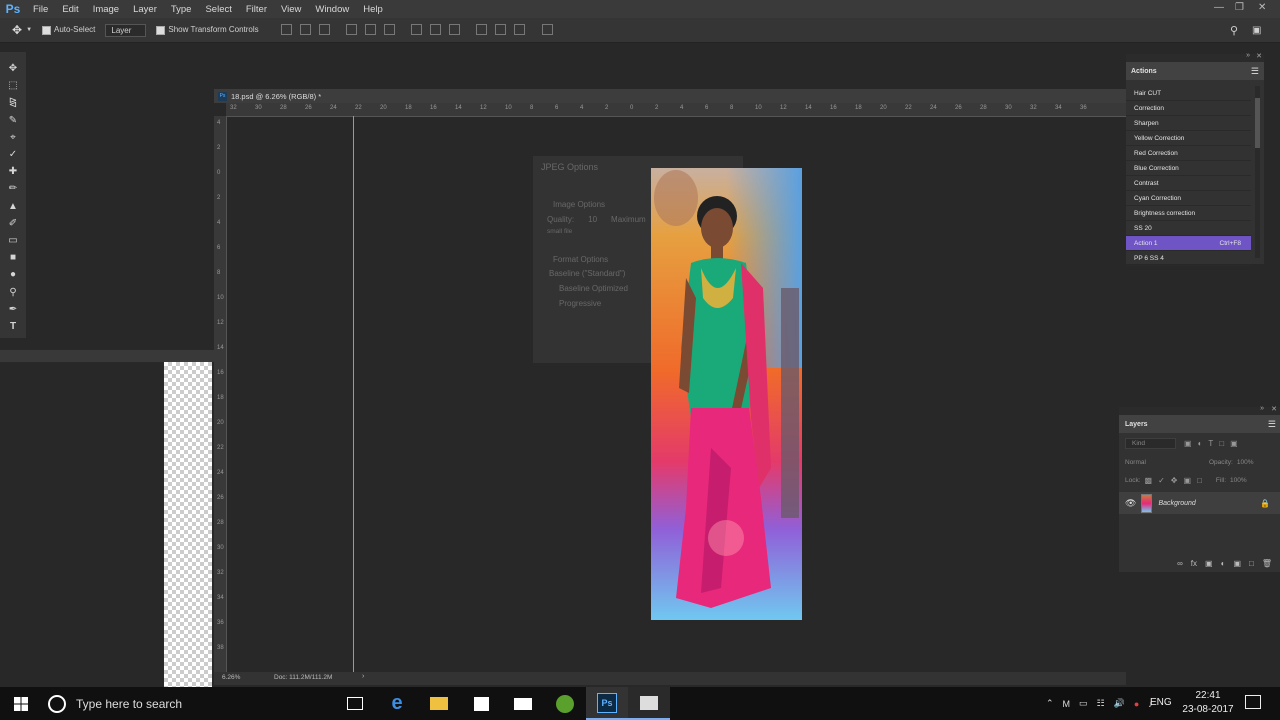 The image size is (1280, 720). I want to click on distribute-hcenter-icon, so click(501, 29).